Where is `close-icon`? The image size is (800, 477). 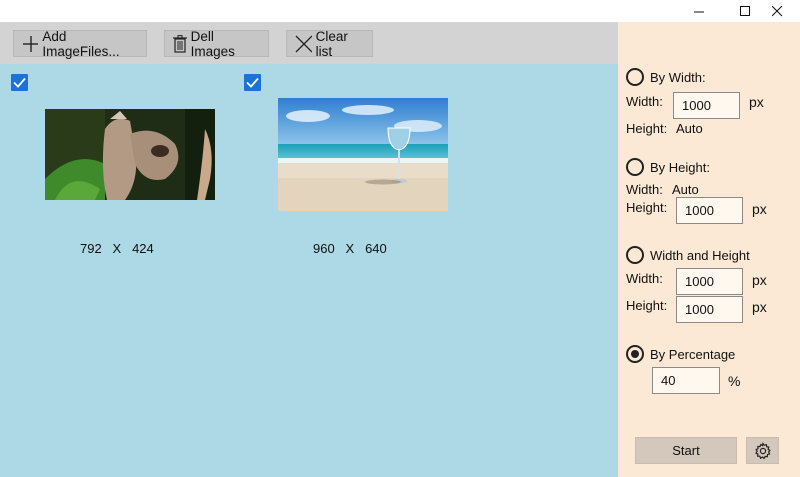 close-icon is located at coordinates (776, 10).